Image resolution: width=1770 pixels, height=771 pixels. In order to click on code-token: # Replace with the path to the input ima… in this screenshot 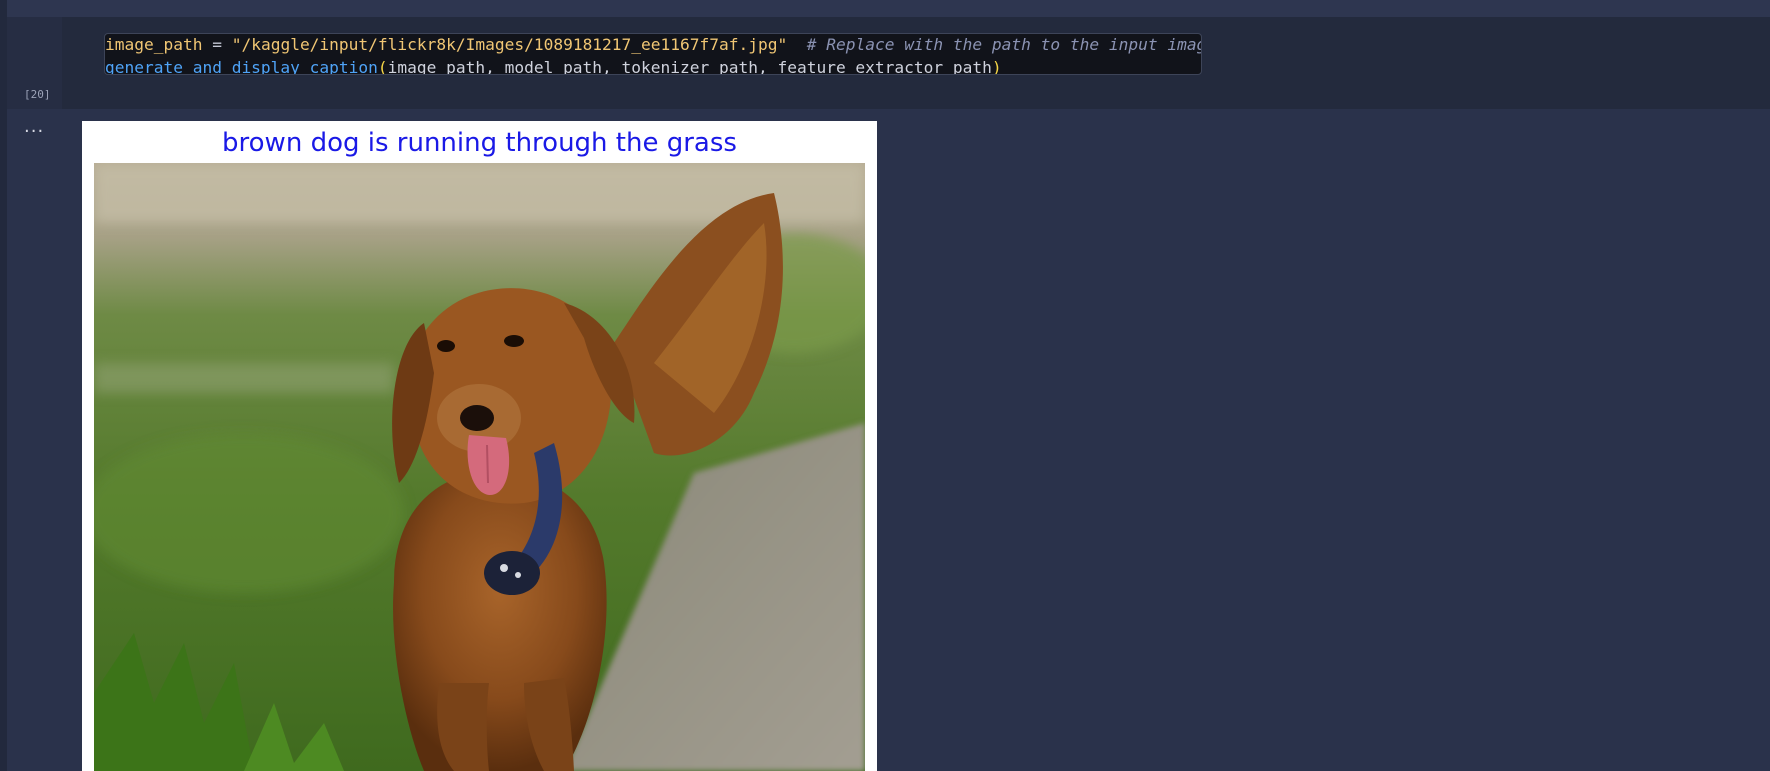, I will do `click(1004, 44)`.